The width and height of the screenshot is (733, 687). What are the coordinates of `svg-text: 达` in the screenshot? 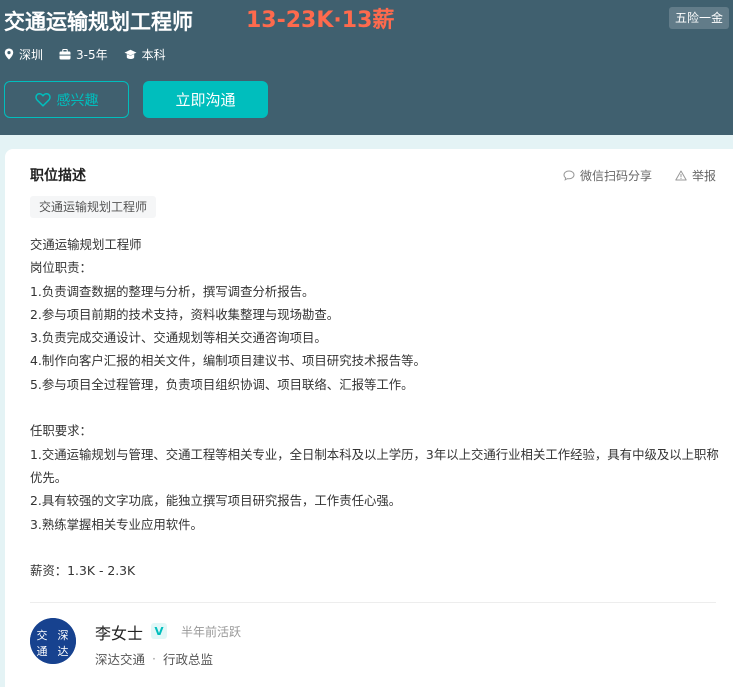 It's located at (63, 651).